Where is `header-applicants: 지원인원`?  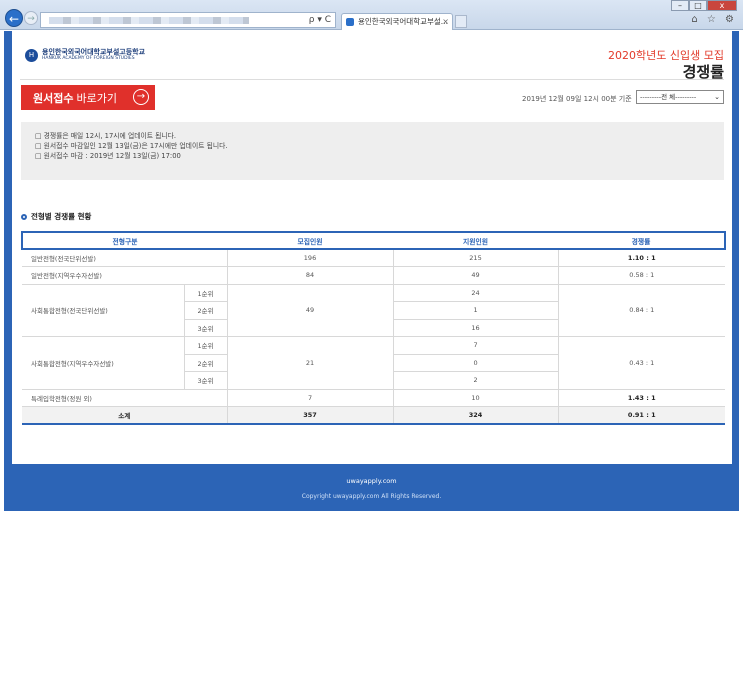 header-applicants: 지원인원 is located at coordinates (476, 240).